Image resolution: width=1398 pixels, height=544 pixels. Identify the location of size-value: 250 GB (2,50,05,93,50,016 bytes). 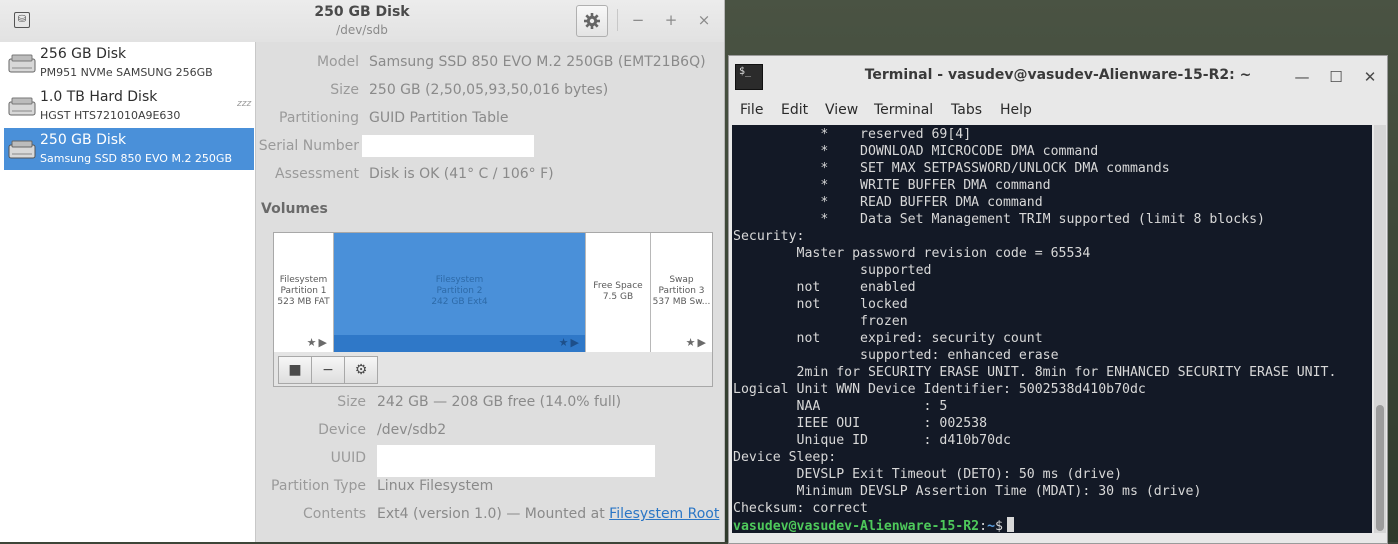
(489, 90).